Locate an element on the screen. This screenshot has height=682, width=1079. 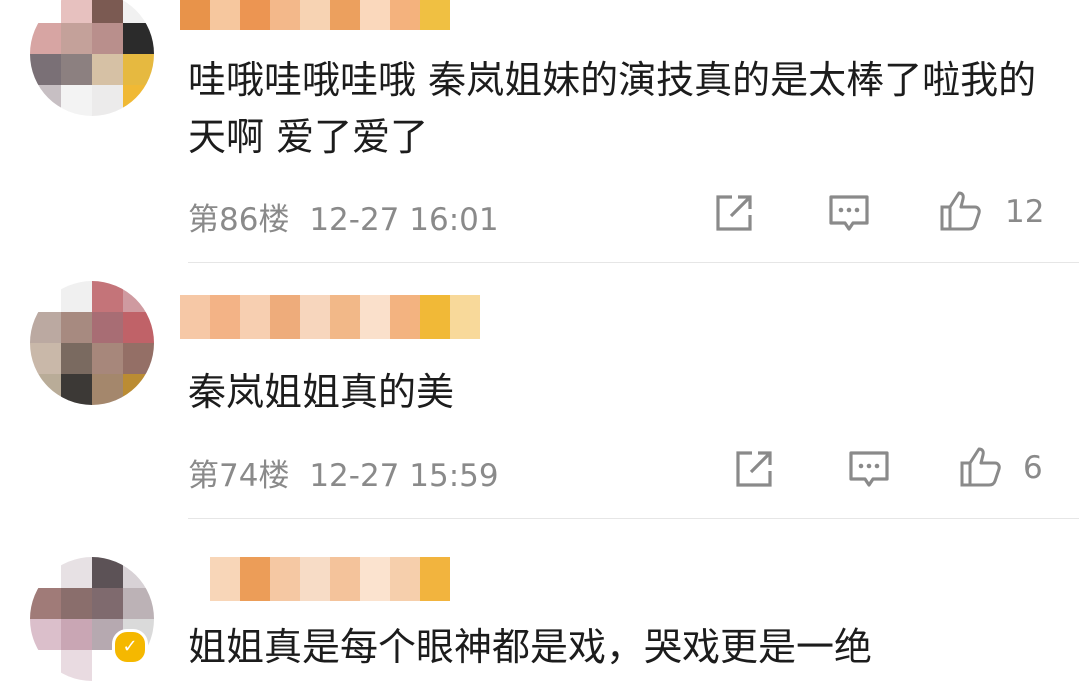
comment-meta: 第74楼 12-27 15:59 is located at coordinates (343, 472).